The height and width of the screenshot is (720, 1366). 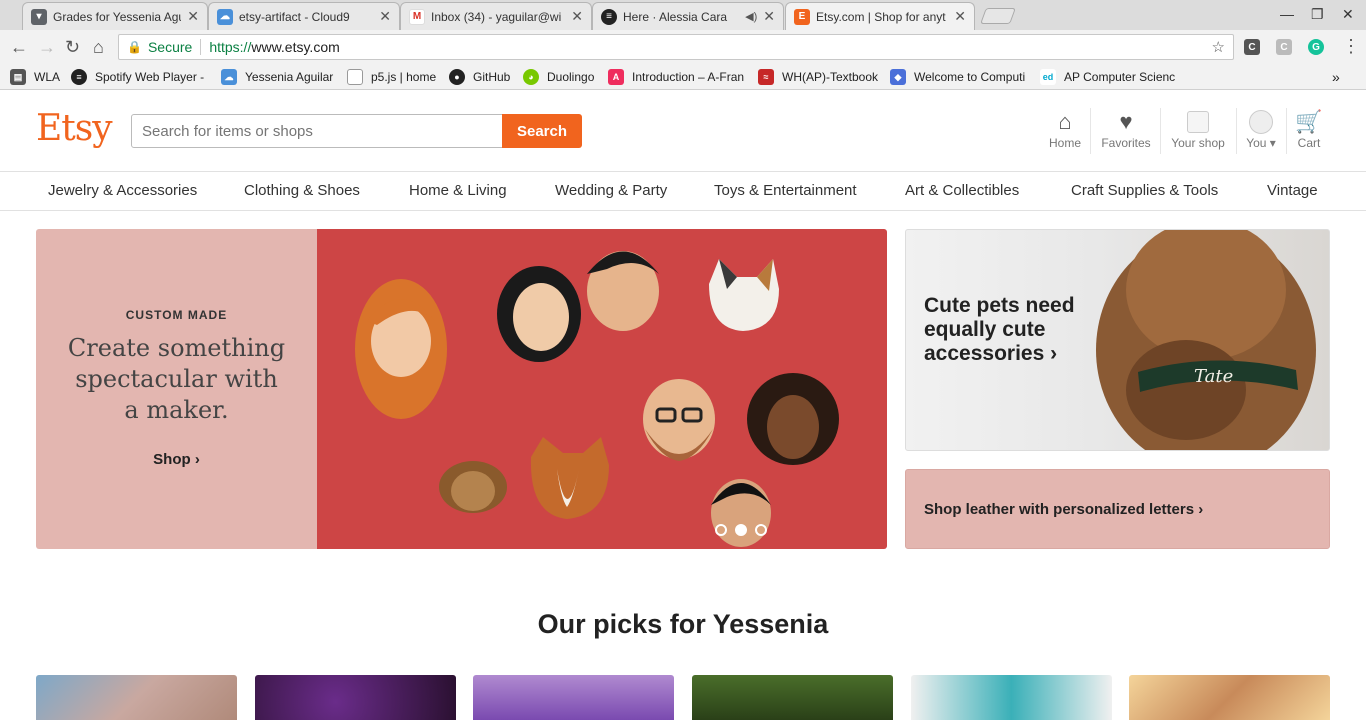 What do you see at coordinates (1309, 121) in the screenshot?
I see `cart-icon: 🛒` at bounding box center [1309, 121].